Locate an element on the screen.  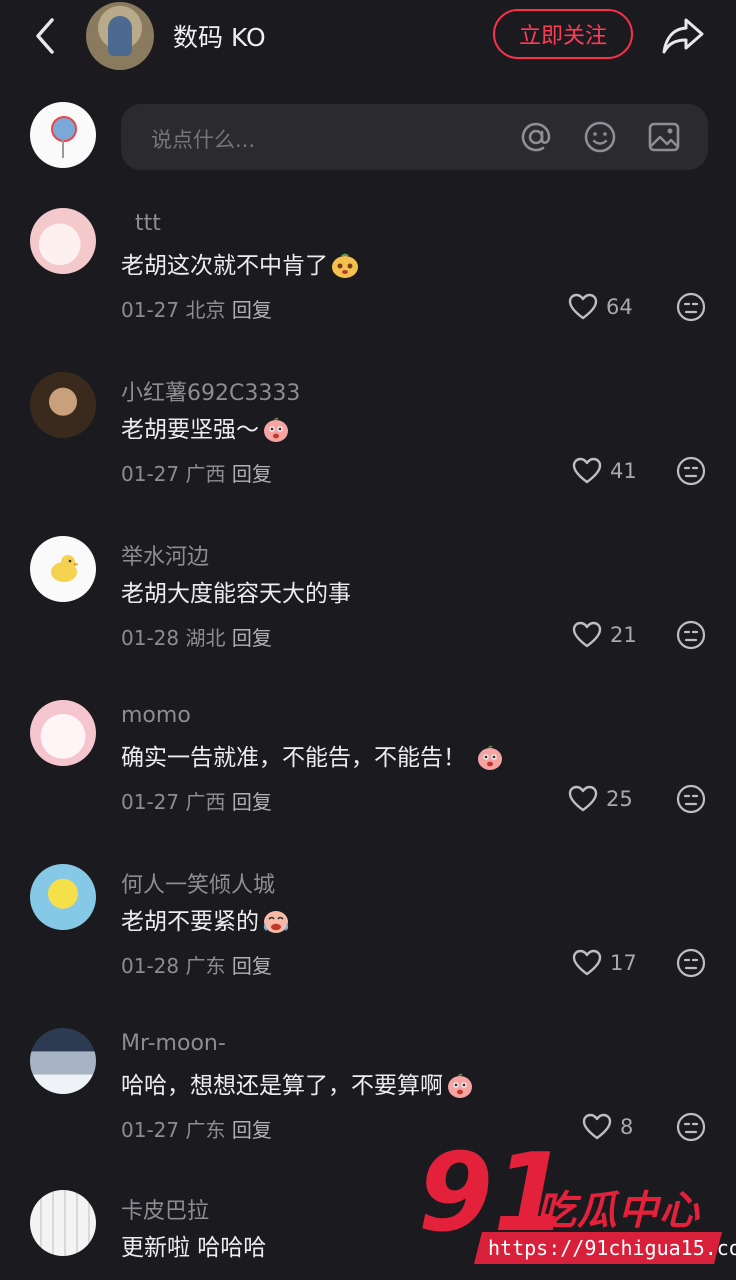
comment-text: 确实一告就准，不能告，不能告！ is located at coordinates (313, 755).